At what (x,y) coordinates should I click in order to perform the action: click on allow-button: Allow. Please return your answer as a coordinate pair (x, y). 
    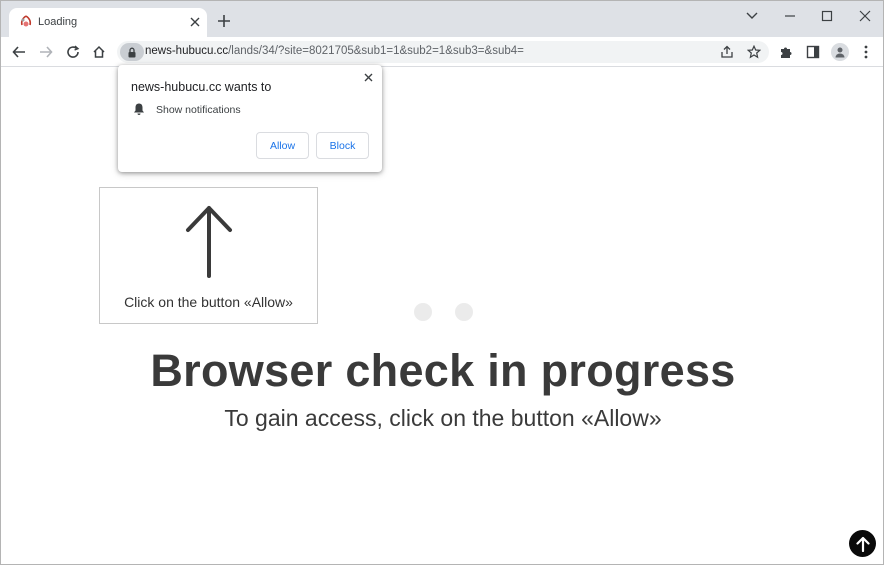
    Looking at the image, I should click on (282, 145).